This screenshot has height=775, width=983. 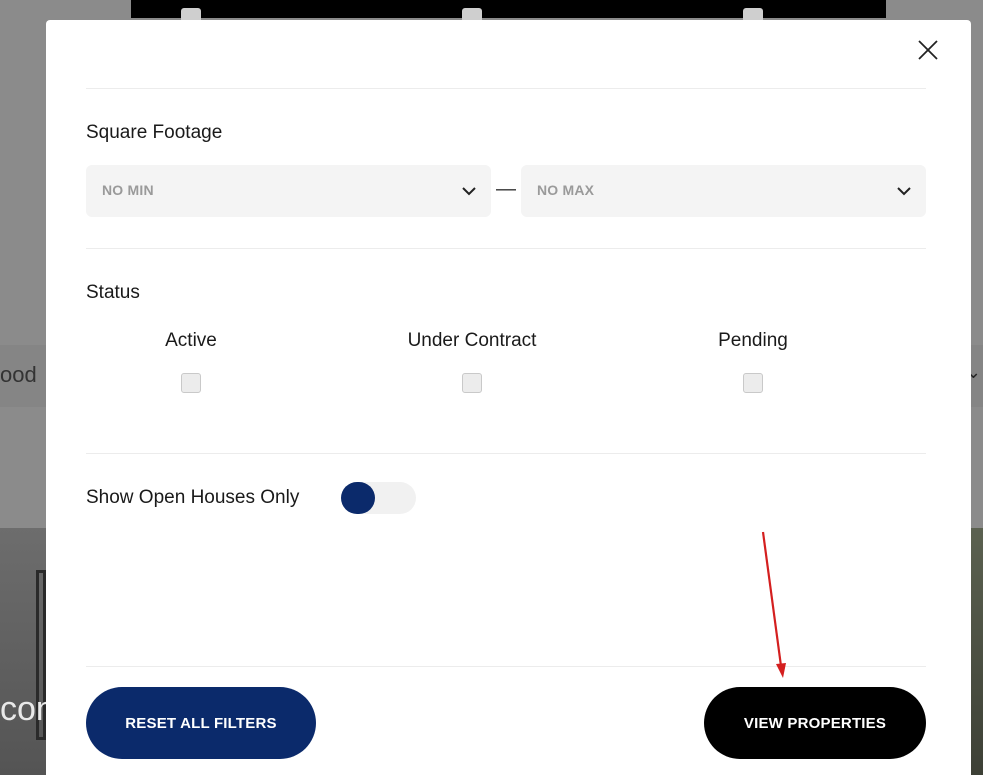 What do you see at coordinates (378, 498) in the screenshot?
I see `open-houses-toggle` at bounding box center [378, 498].